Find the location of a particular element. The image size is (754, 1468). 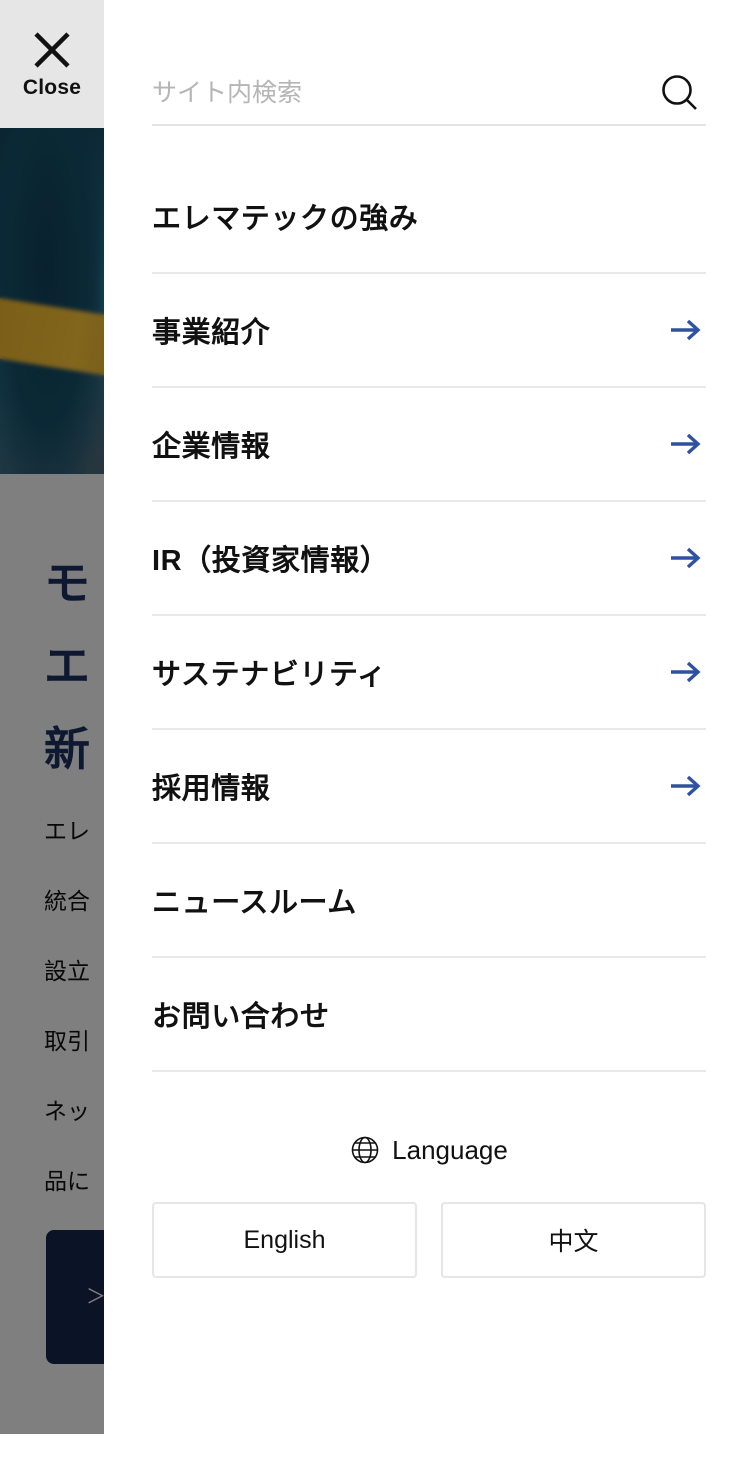

background-heading: モ エ 新 is located at coordinates (67, 666).